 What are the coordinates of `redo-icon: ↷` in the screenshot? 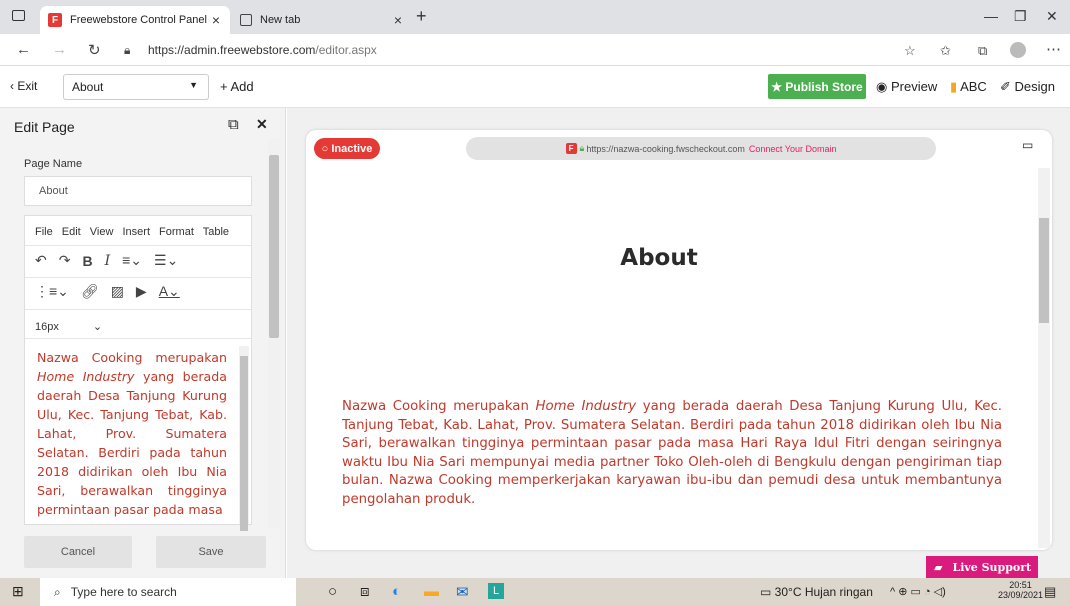 It's located at (65, 260).